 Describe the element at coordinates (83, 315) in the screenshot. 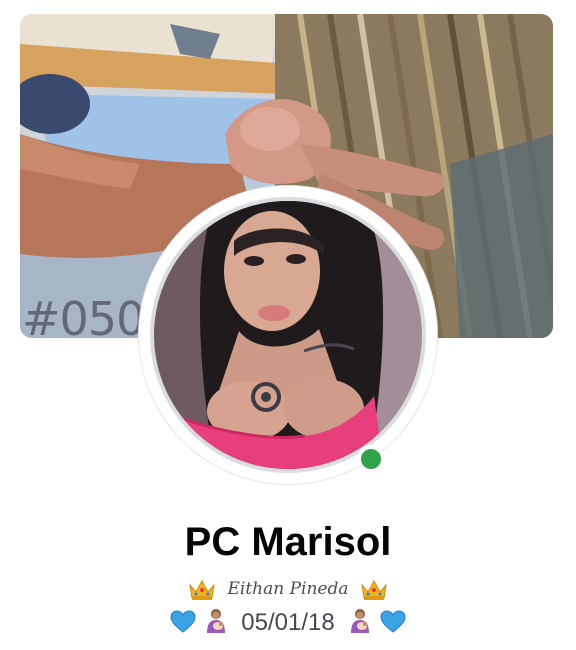

I see `cover-watermark-text: #050` at that location.